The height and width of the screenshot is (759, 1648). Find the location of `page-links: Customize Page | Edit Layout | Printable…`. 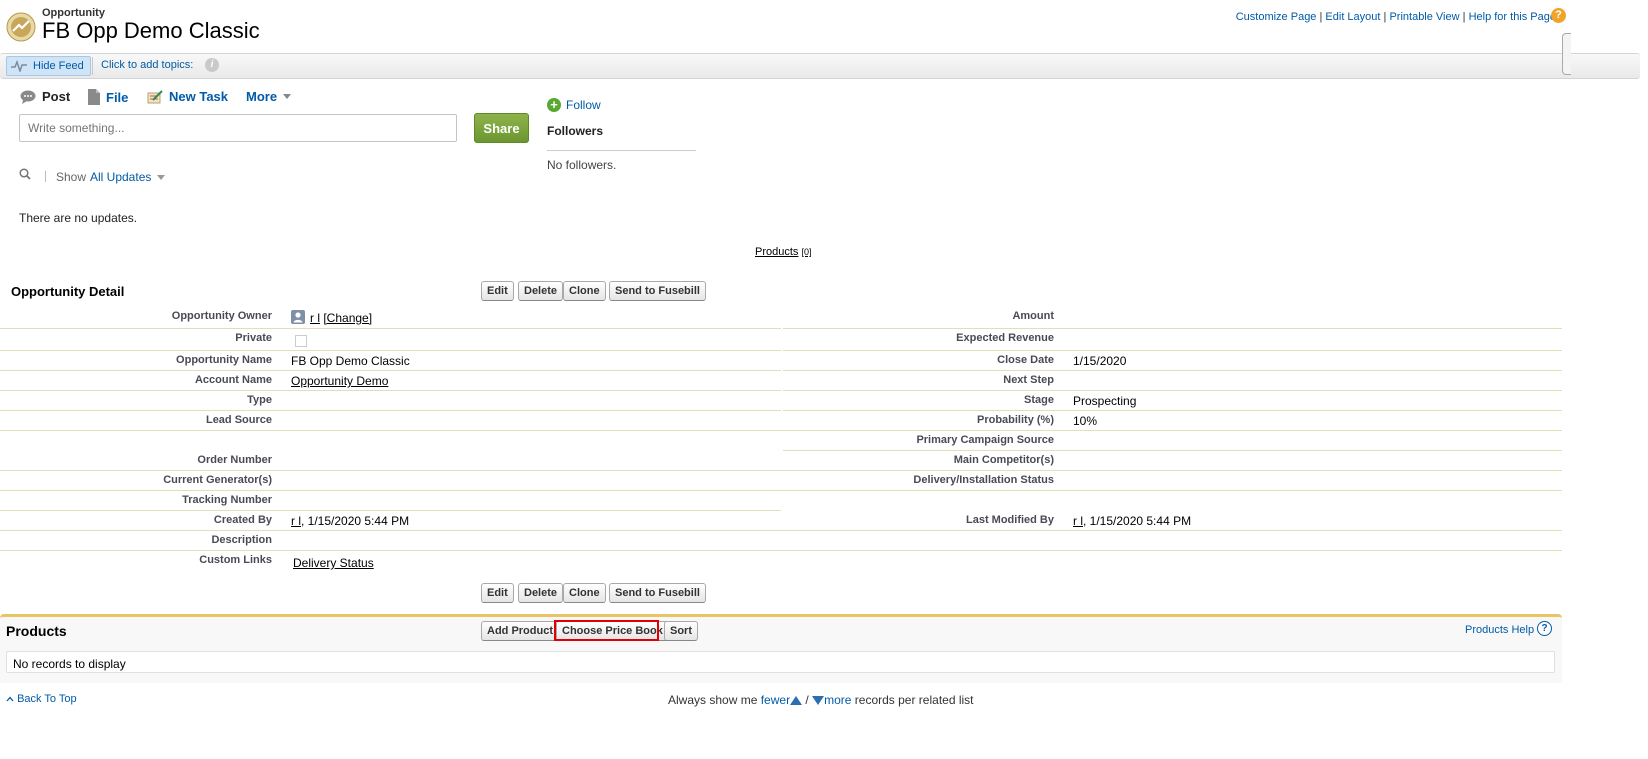

page-links: Customize Page | Edit Layout | Printable… is located at coordinates (1396, 17).